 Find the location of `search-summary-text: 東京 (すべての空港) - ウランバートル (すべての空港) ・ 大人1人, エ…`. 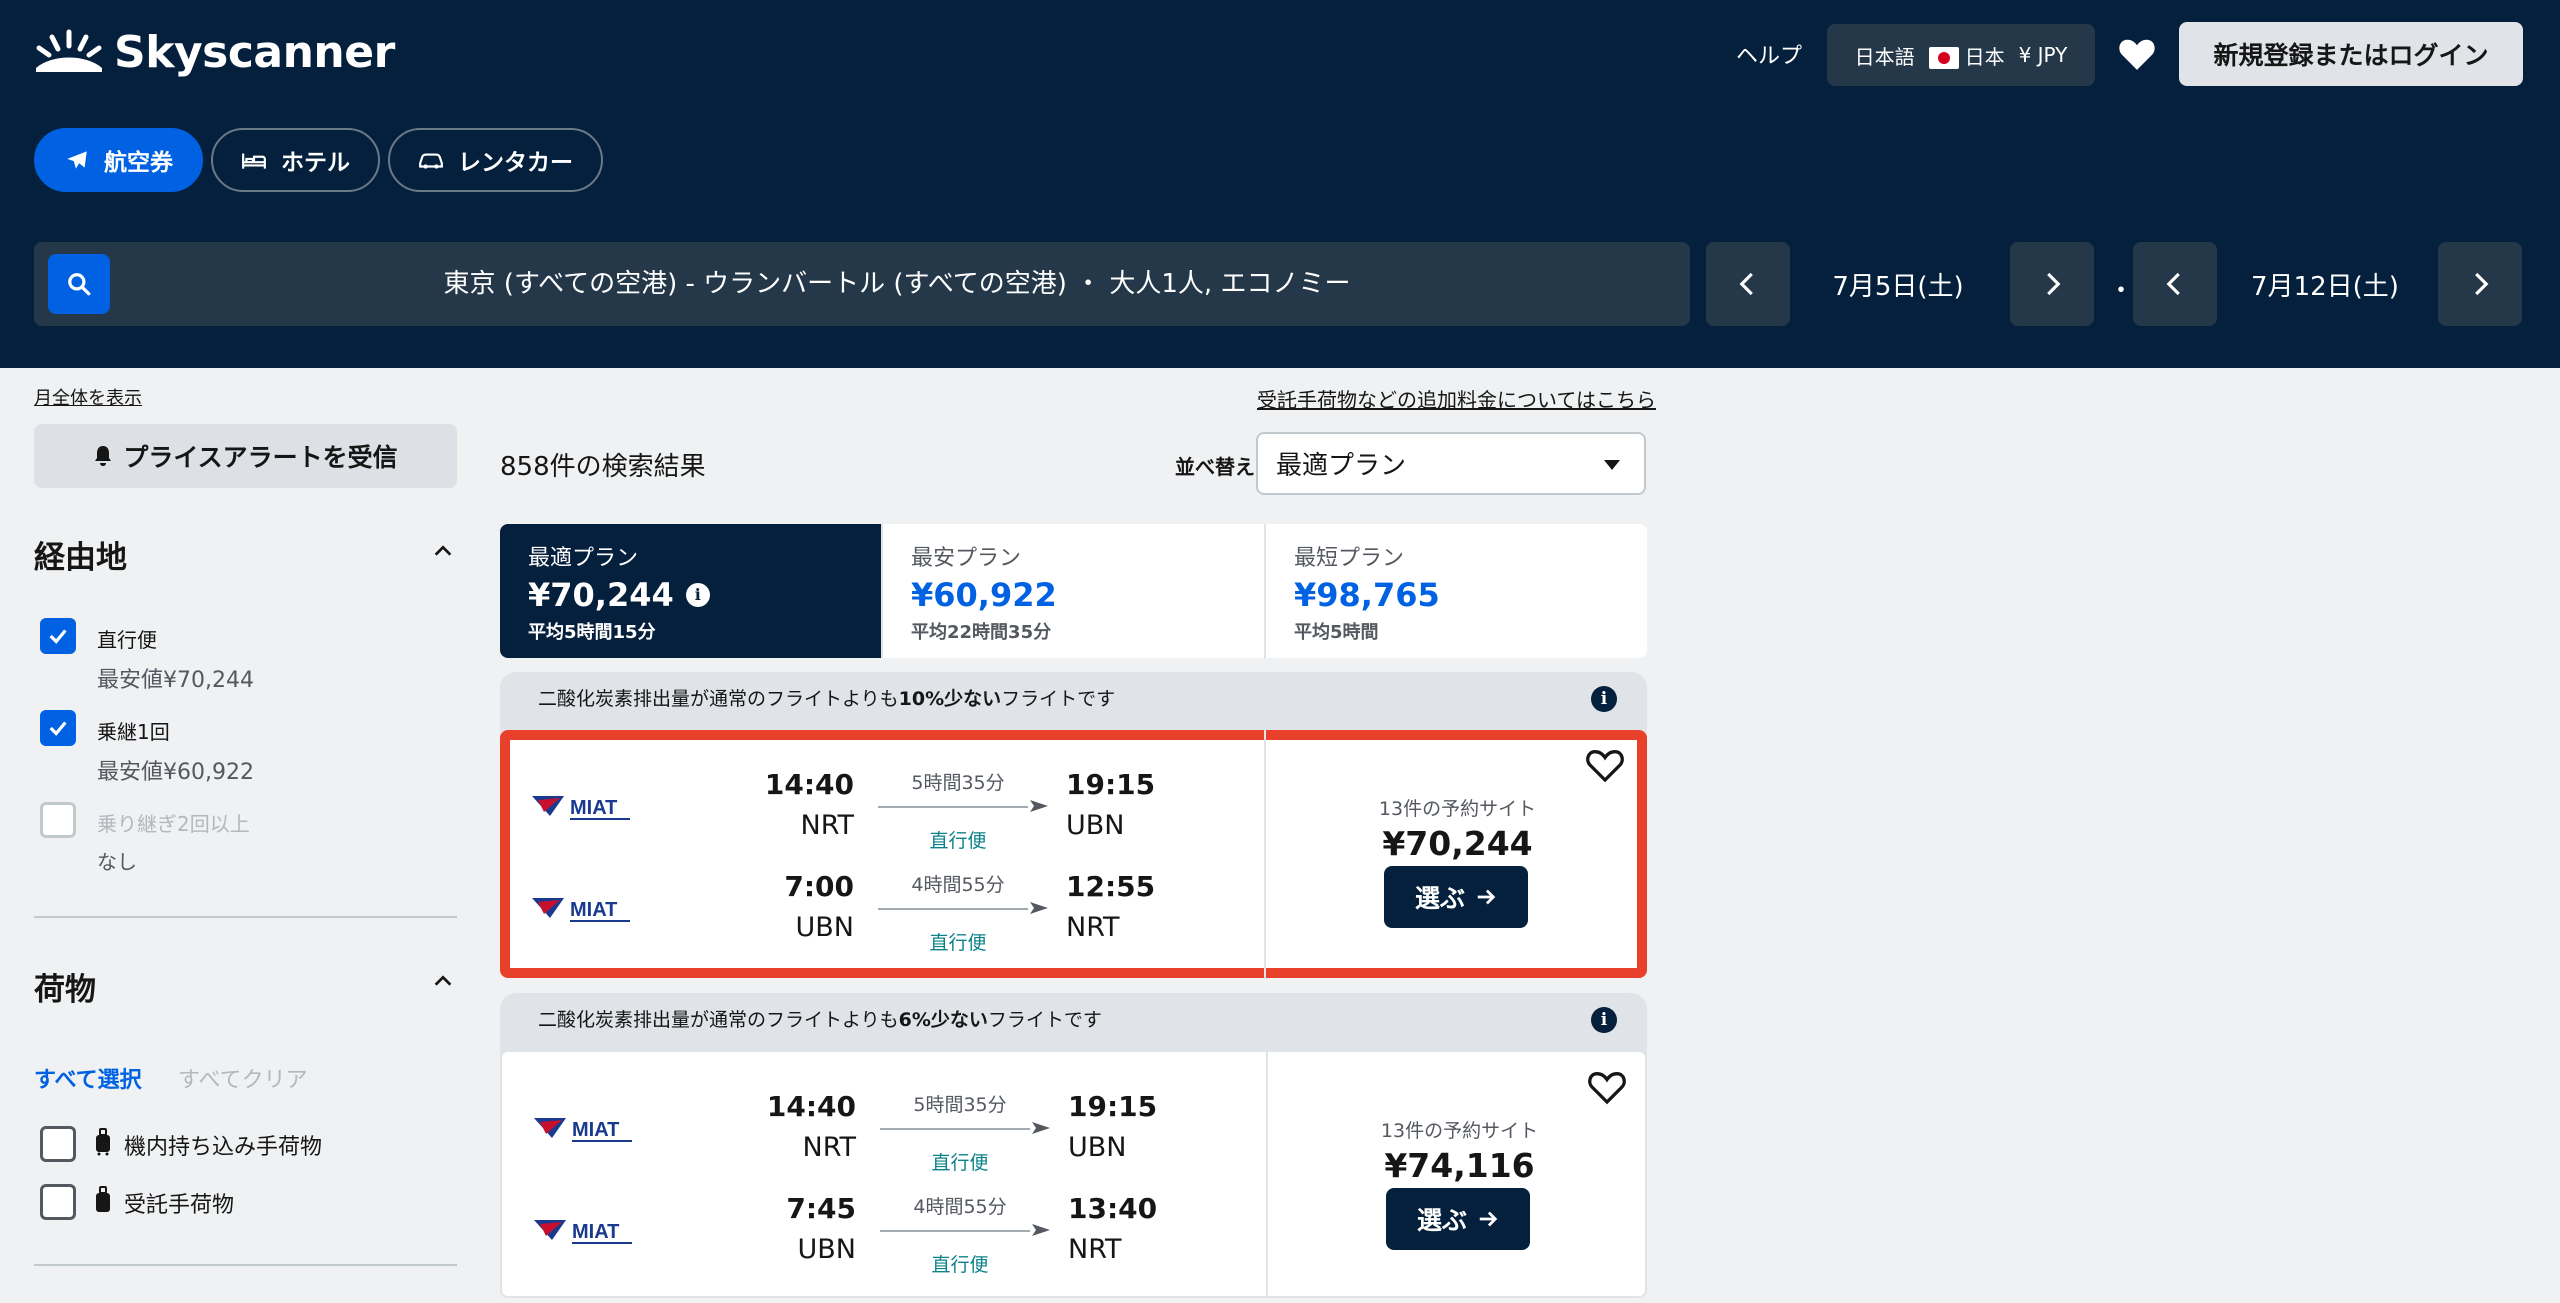

search-summary-text: 東京 (すべての空港) - ウランバートル (すべての空港) ・ 大人1人, エ… is located at coordinates (897, 284).